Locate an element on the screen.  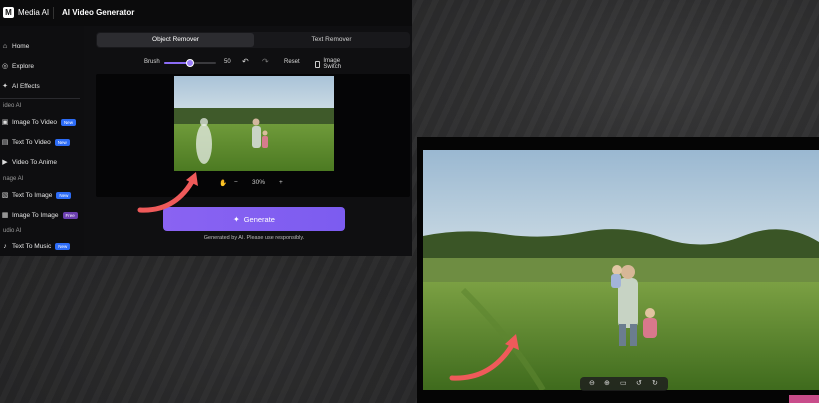
brush-label: Brush is located at coordinates (152, 62).